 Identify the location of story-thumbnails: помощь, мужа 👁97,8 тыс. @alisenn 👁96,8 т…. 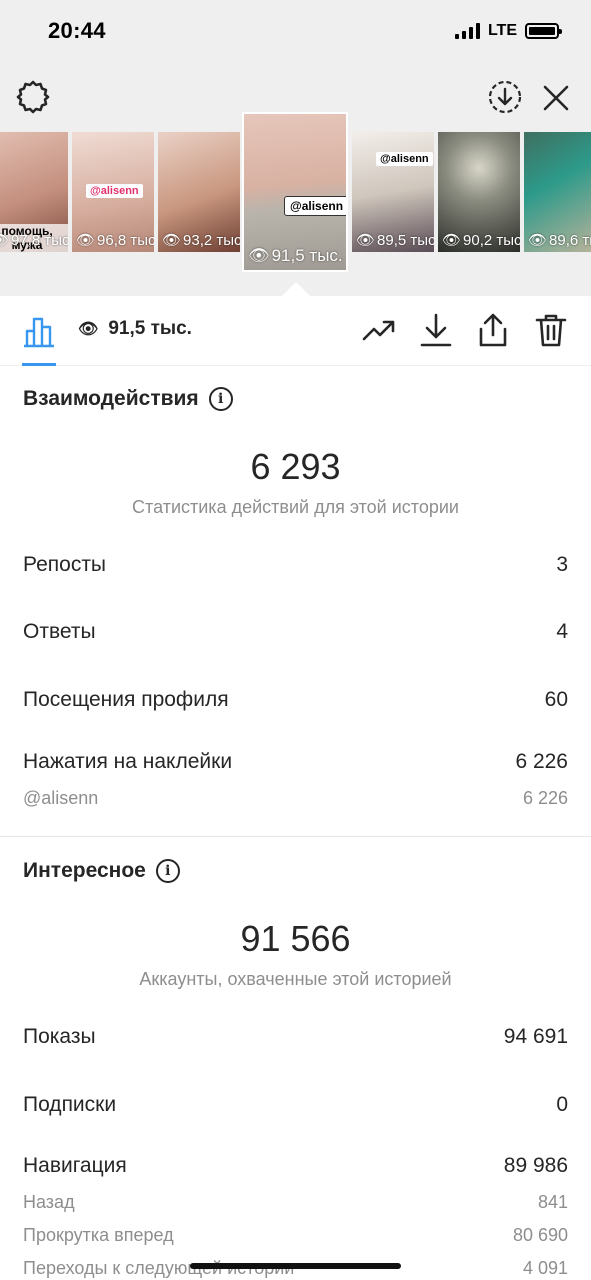
(295, 198).